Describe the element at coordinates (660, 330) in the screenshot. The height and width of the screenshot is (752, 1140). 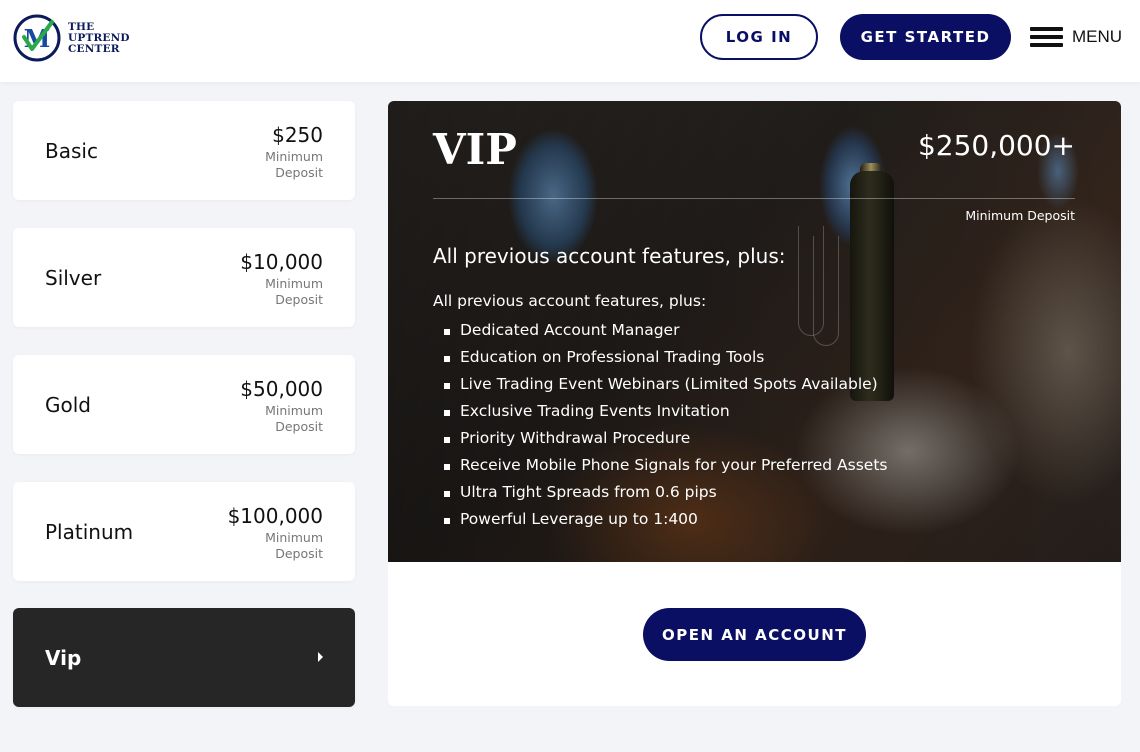
I see `feature-item: Dedicated Account Manager` at that location.